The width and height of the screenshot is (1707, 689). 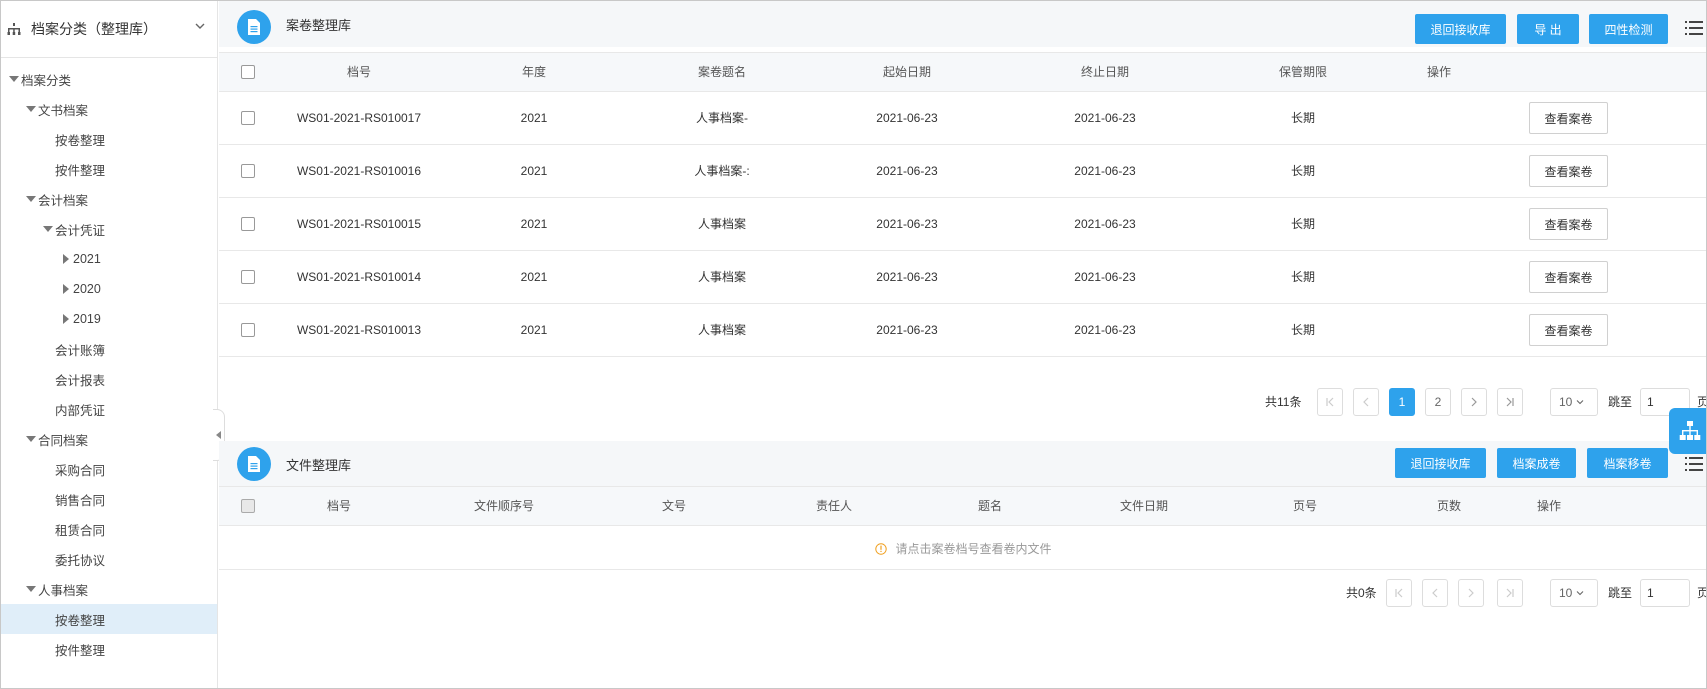 I want to click on tree-node: 销售合同, so click(x=109, y=499).